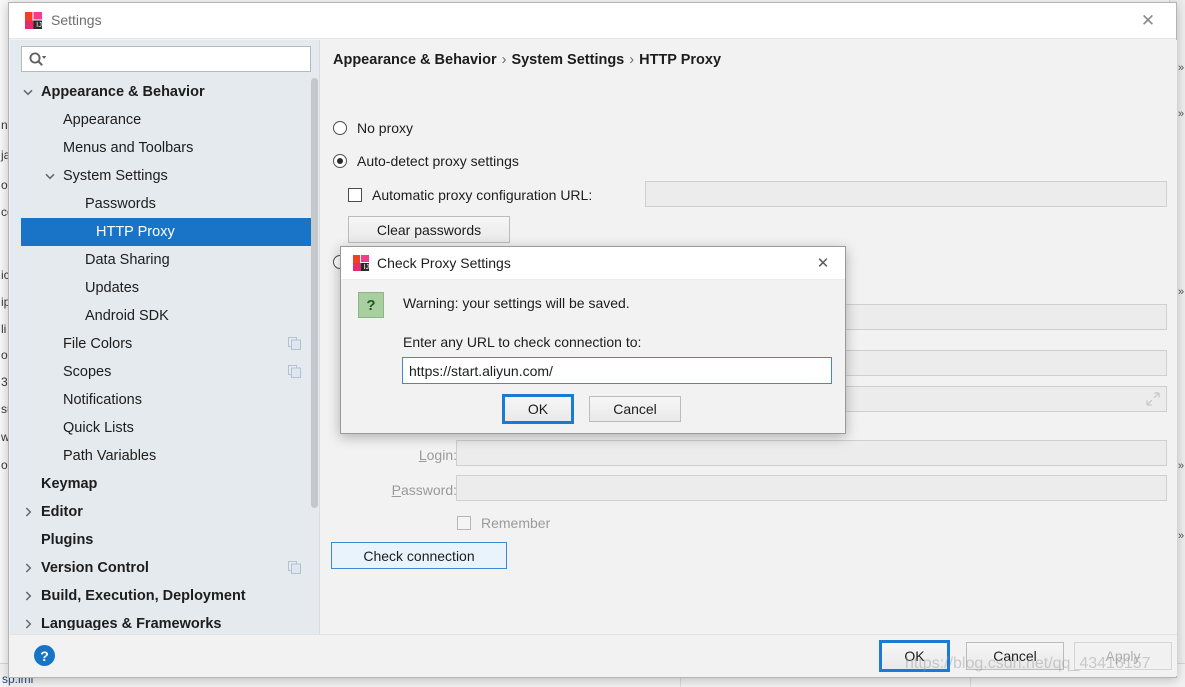 Image resolution: width=1185 pixels, height=687 pixels. I want to click on breadcrumb-part-3: HTTP Proxy, so click(680, 60).